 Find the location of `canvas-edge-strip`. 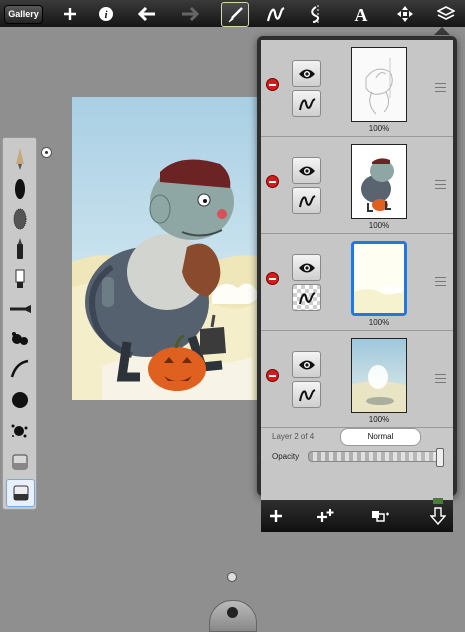

canvas-edge-strip is located at coordinates (438, 501).